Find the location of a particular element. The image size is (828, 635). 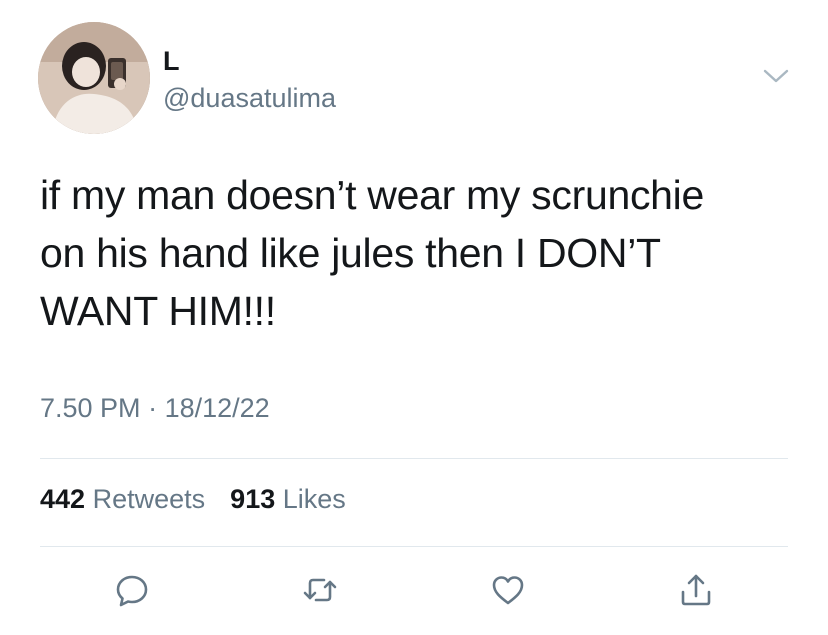

tweet-text-line: if my man doesn’t wear my scrunchie is located at coordinates (372, 195).